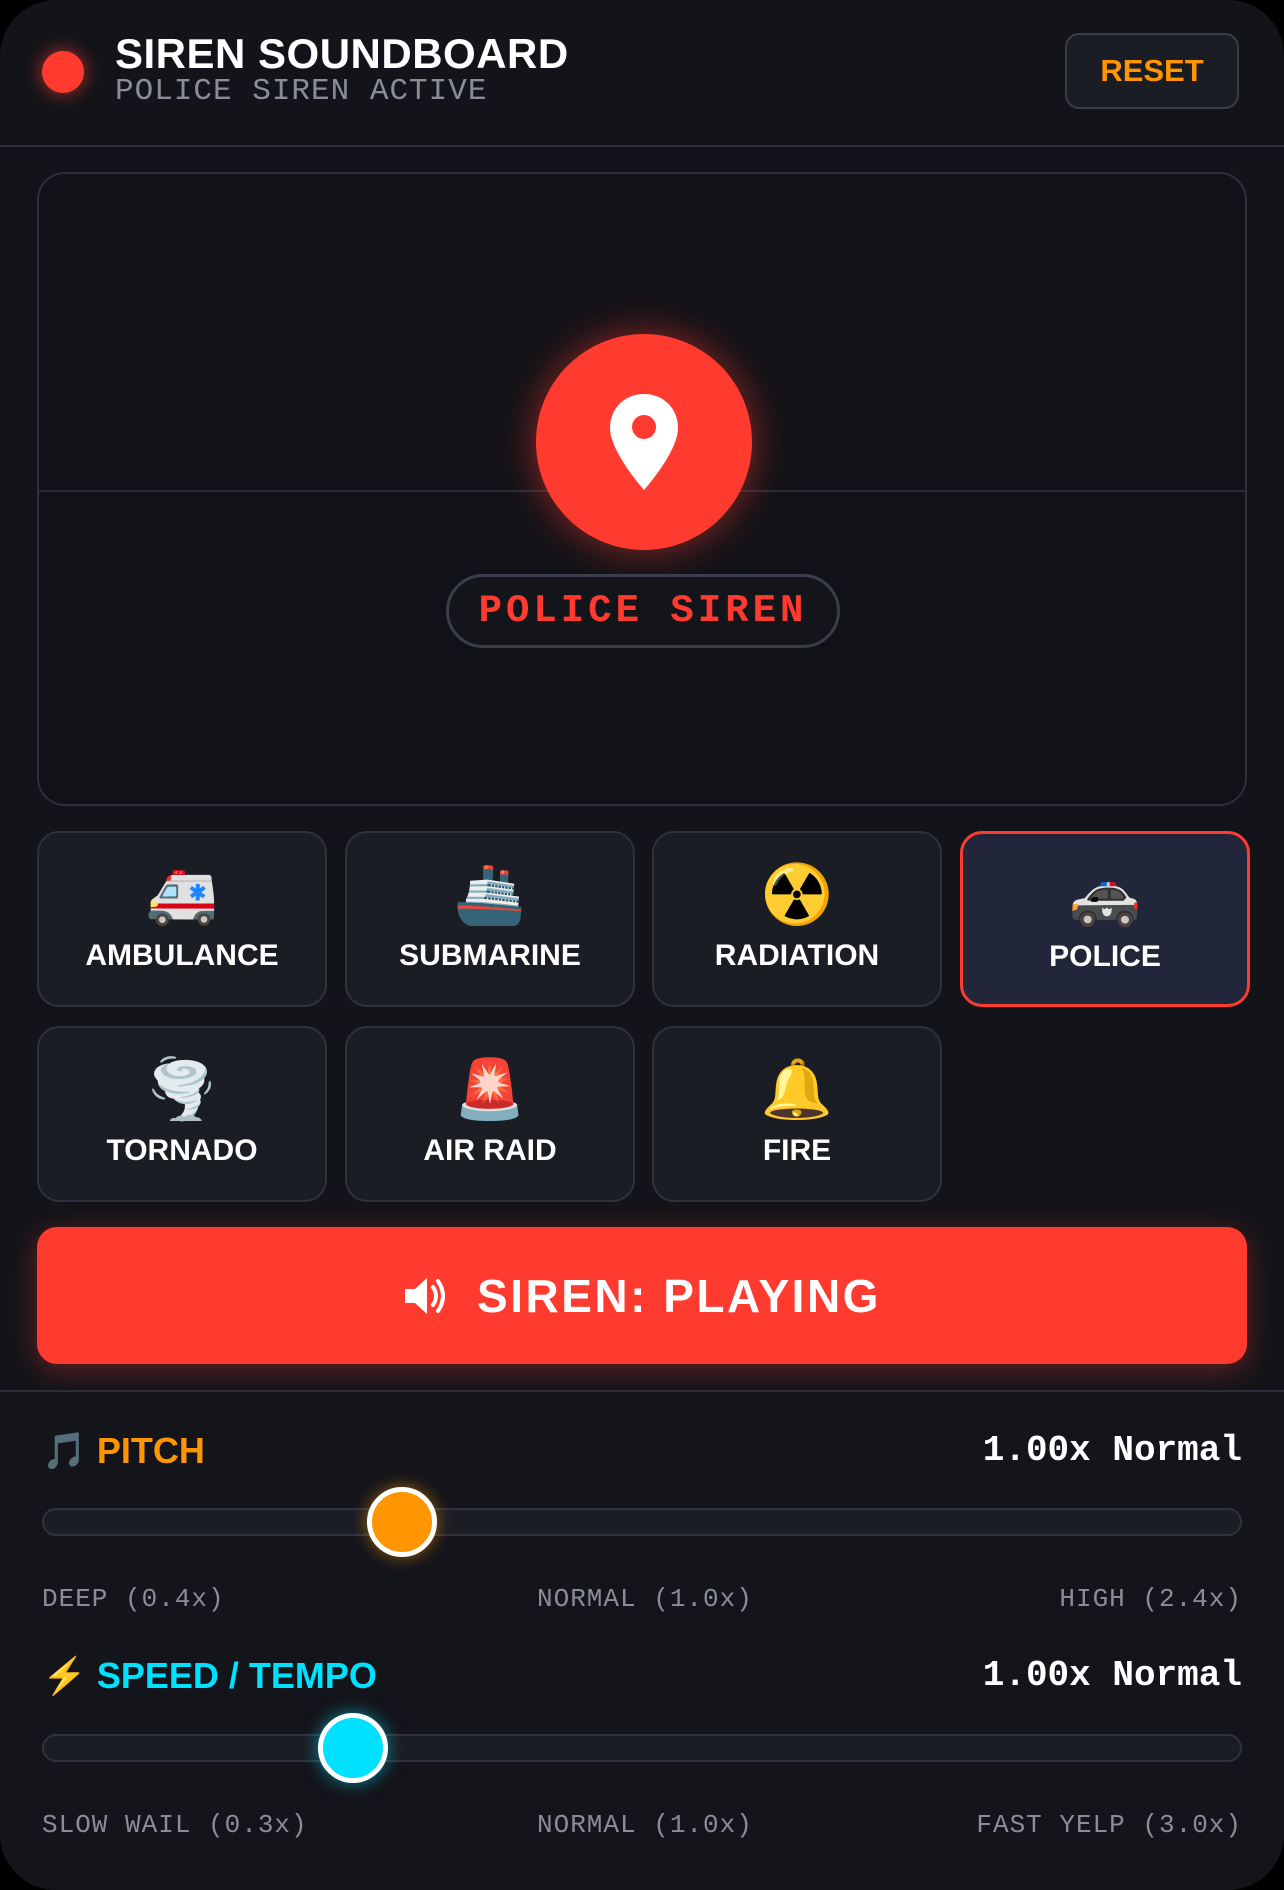  What do you see at coordinates (63, 72) in the screenshot?
I see `status-indicator-dot` at bounding box center [63, 72].